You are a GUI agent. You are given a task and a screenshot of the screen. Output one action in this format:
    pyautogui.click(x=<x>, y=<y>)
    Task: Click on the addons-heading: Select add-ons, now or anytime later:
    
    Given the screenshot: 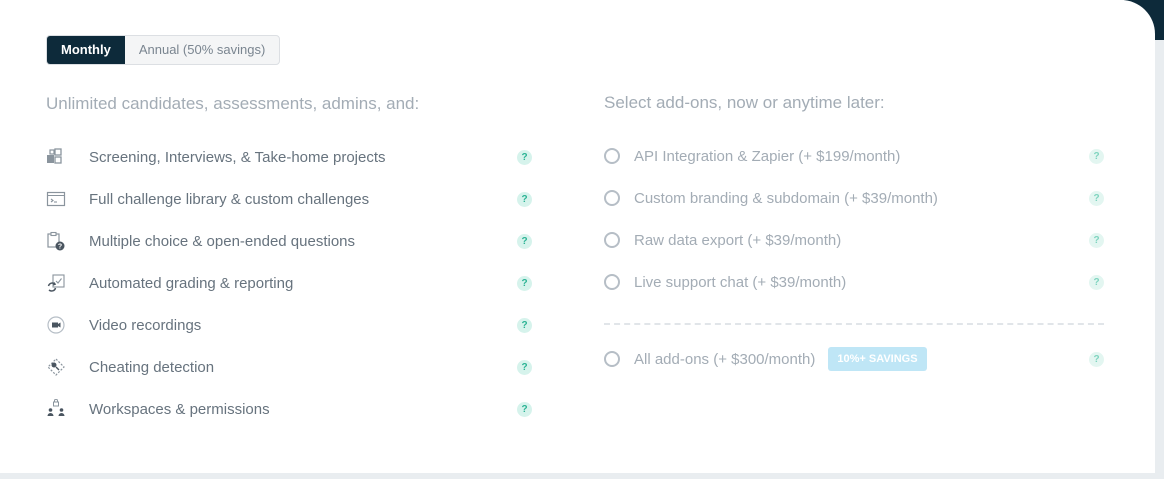 What is the action you would take?
    pyautogui.click(x=744, y=102)
    